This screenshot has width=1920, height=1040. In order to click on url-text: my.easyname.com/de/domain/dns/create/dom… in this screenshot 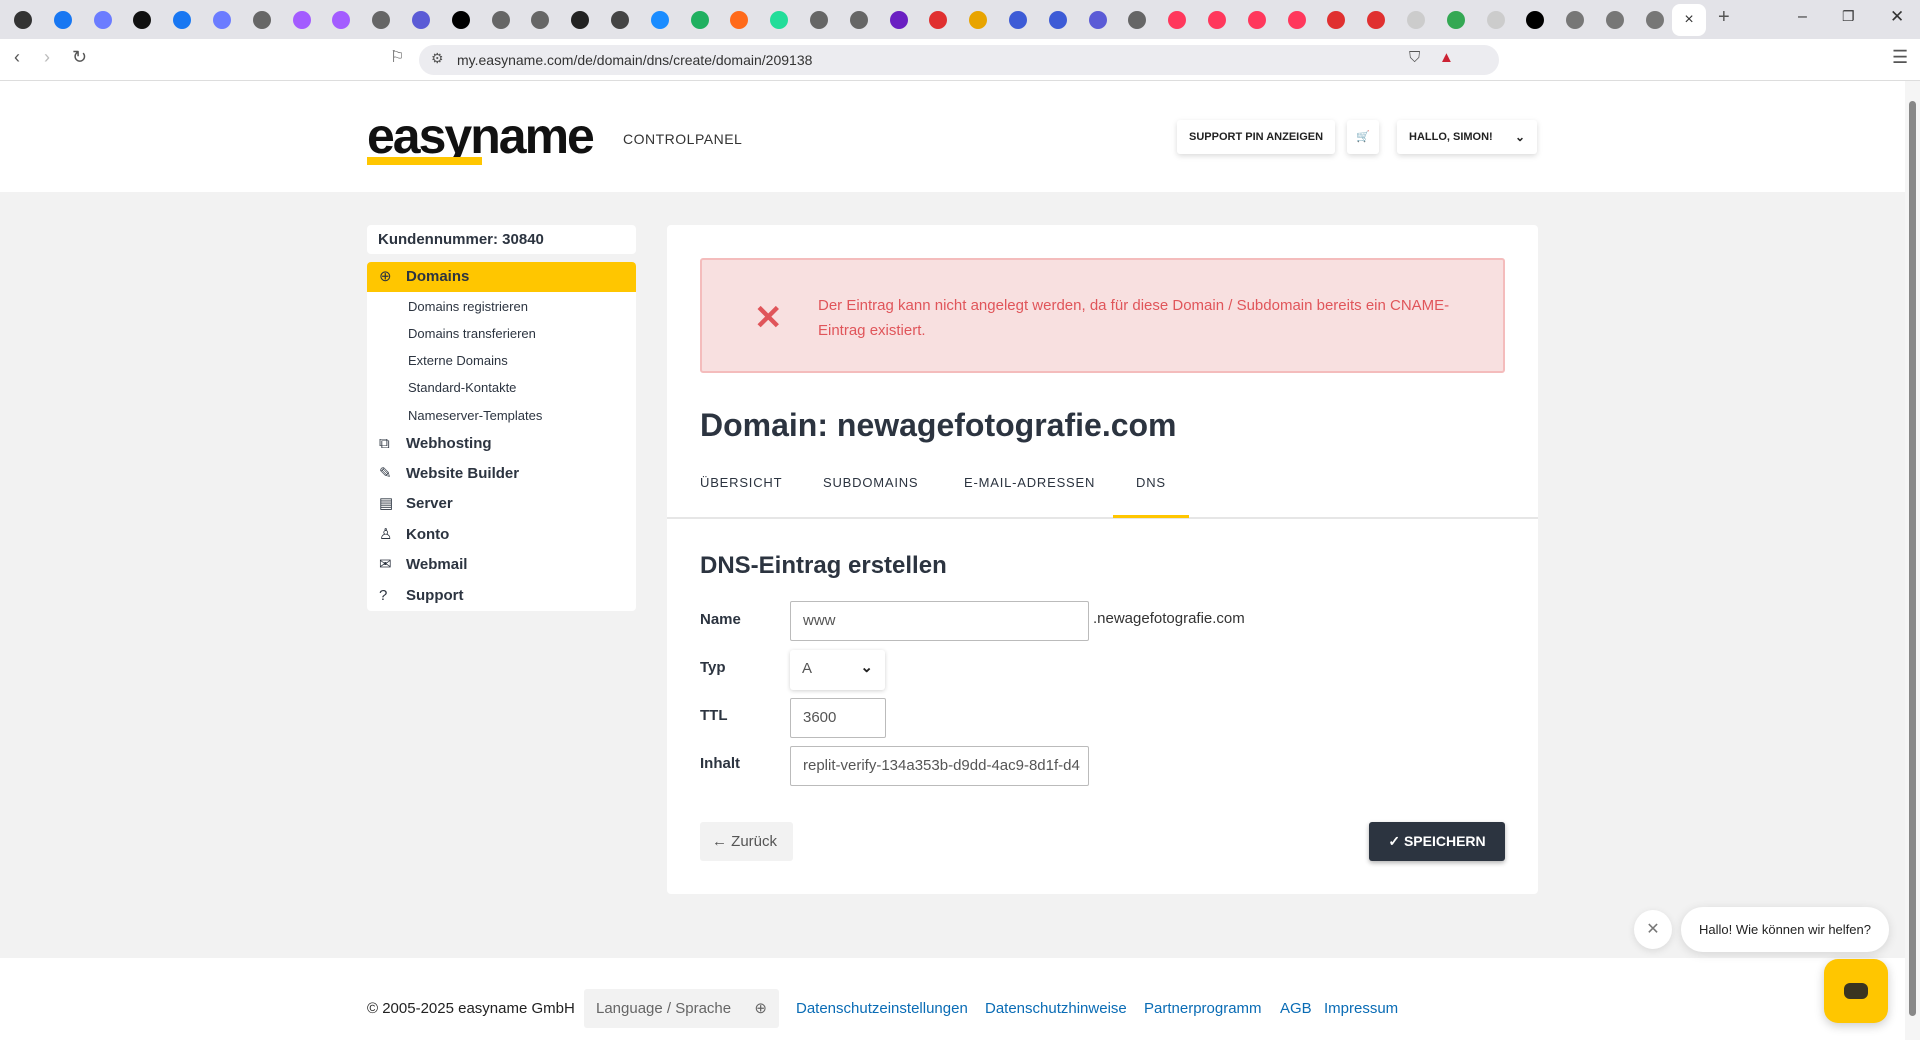, I will do `click(634, 60)`.